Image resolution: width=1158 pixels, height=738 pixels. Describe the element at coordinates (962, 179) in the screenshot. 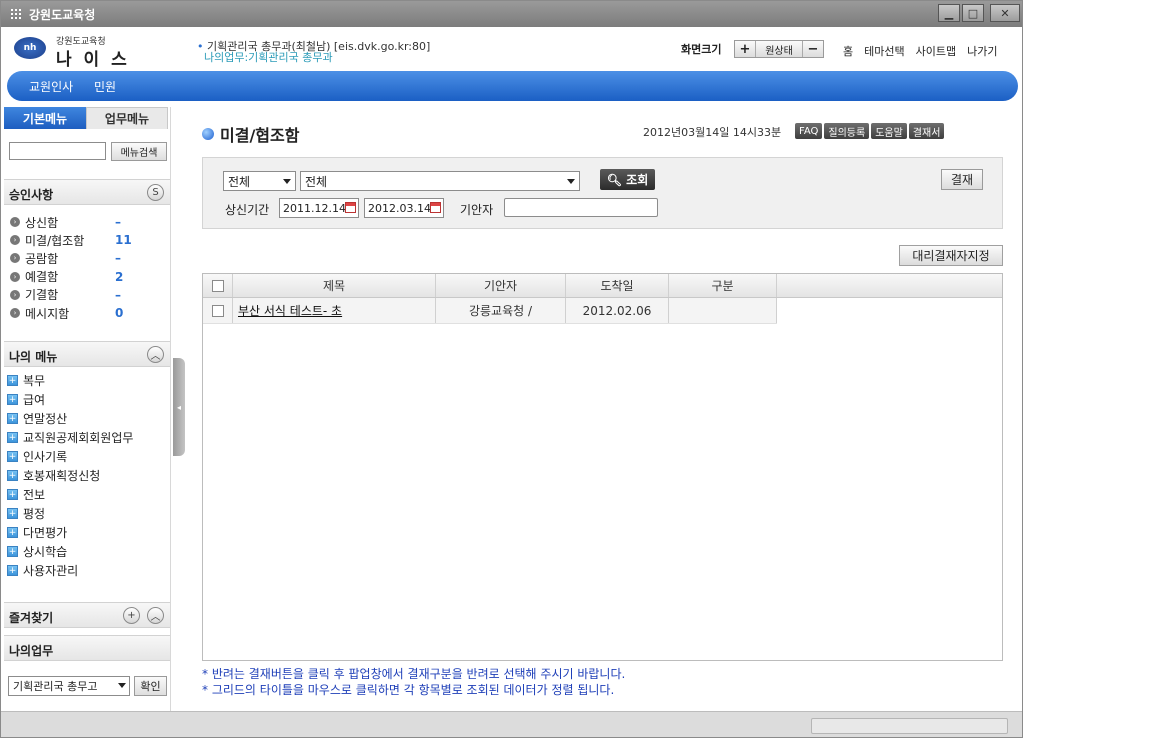

I see `approve-button: 결재` at that location.